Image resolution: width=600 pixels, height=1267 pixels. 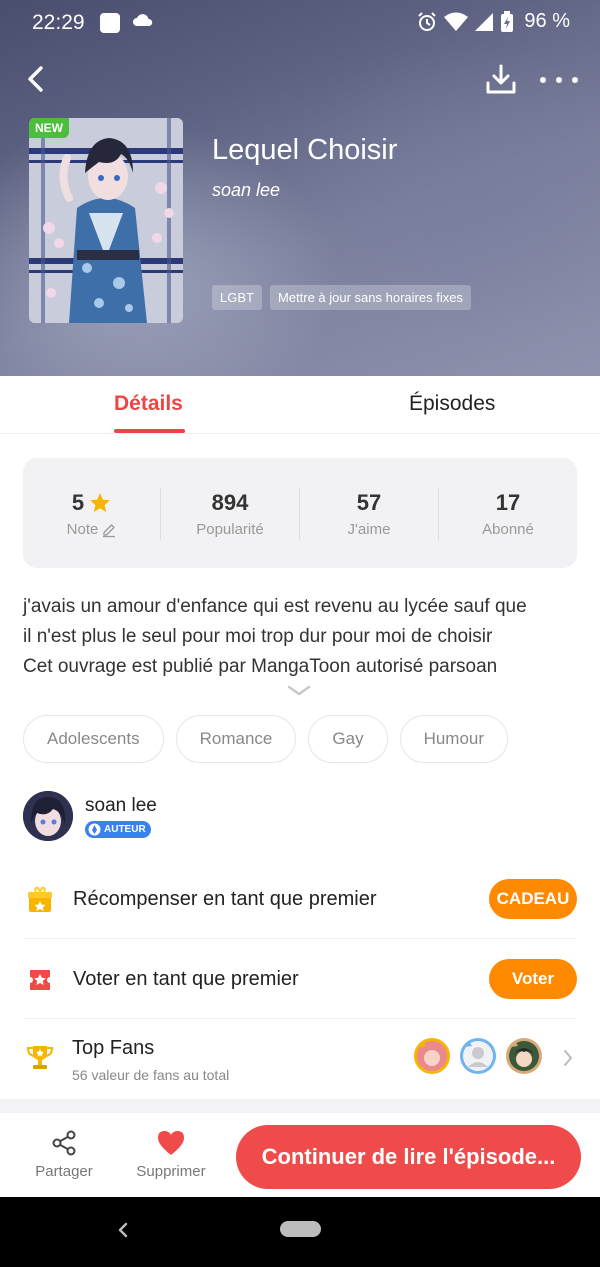 I want to click on subscribers-label: Abonné, so click(x=508, y=529).